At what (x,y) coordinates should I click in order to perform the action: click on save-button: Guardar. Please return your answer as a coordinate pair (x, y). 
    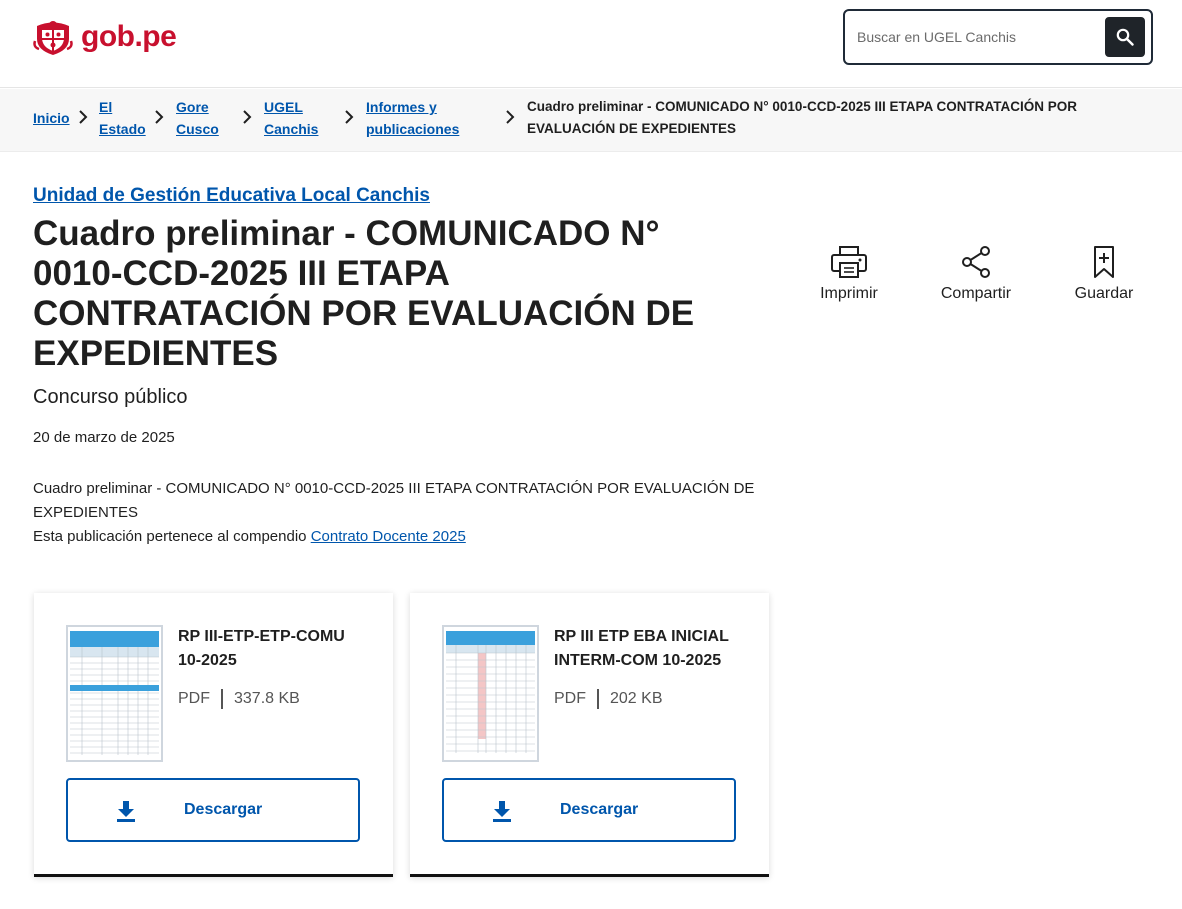
    Looking at the image, I should click on (1104, 274).